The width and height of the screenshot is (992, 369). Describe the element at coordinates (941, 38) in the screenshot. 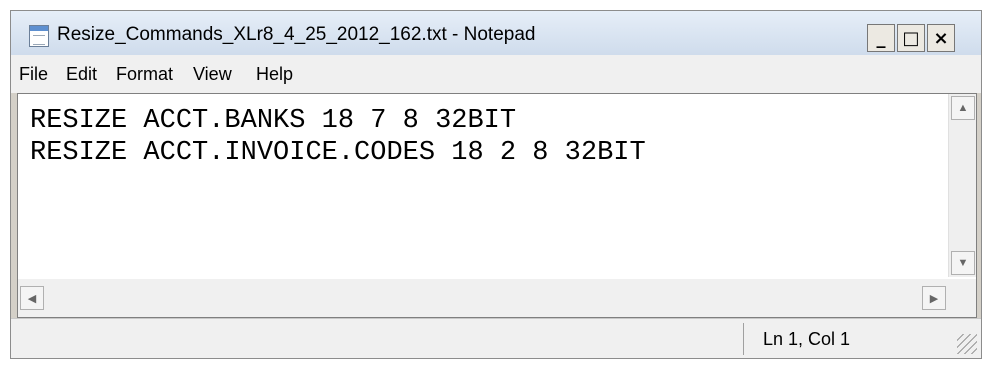

I see `close-button: ×` at that location.